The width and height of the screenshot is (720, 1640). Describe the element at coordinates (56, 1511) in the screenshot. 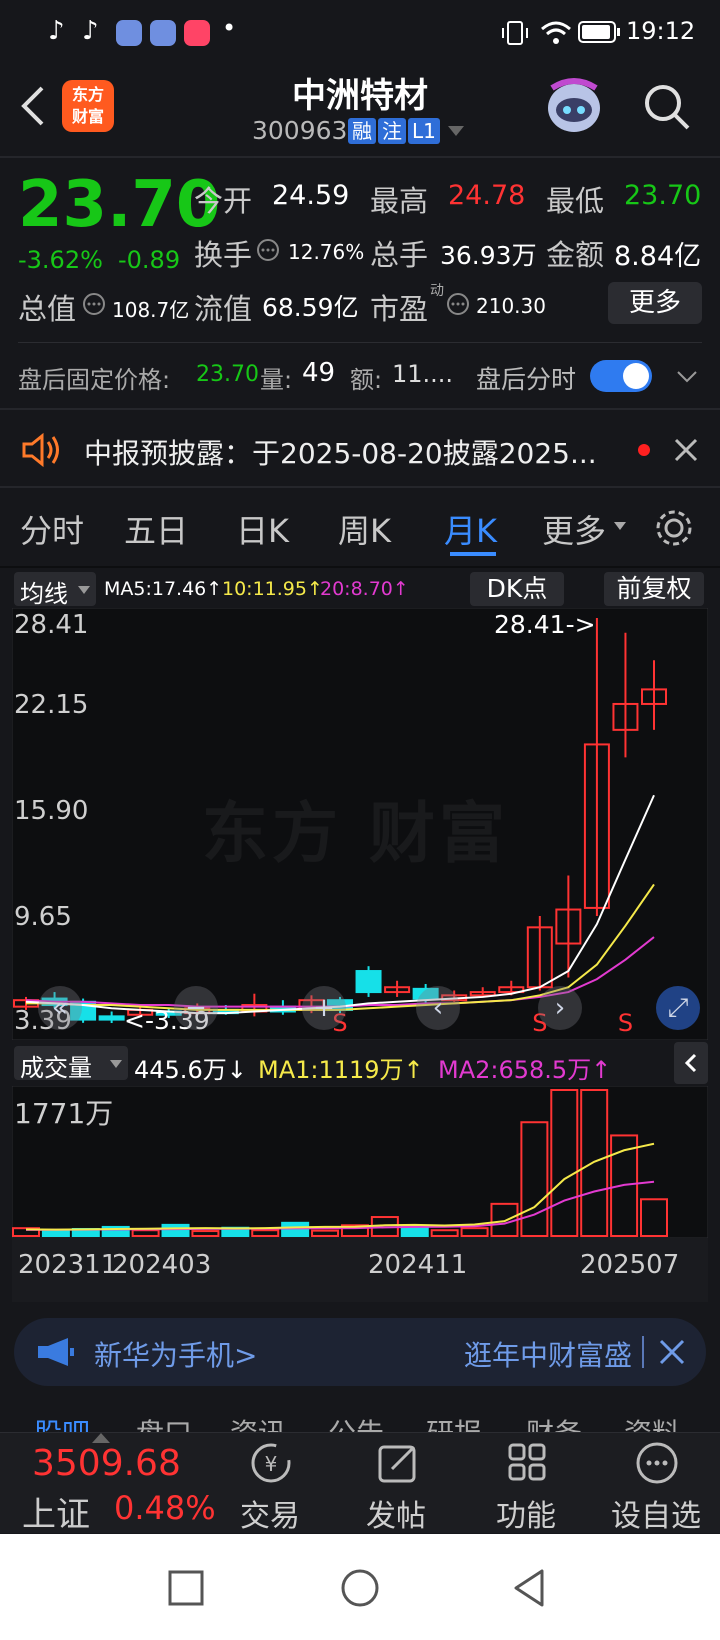

I see `index-name: 上证` at that location.